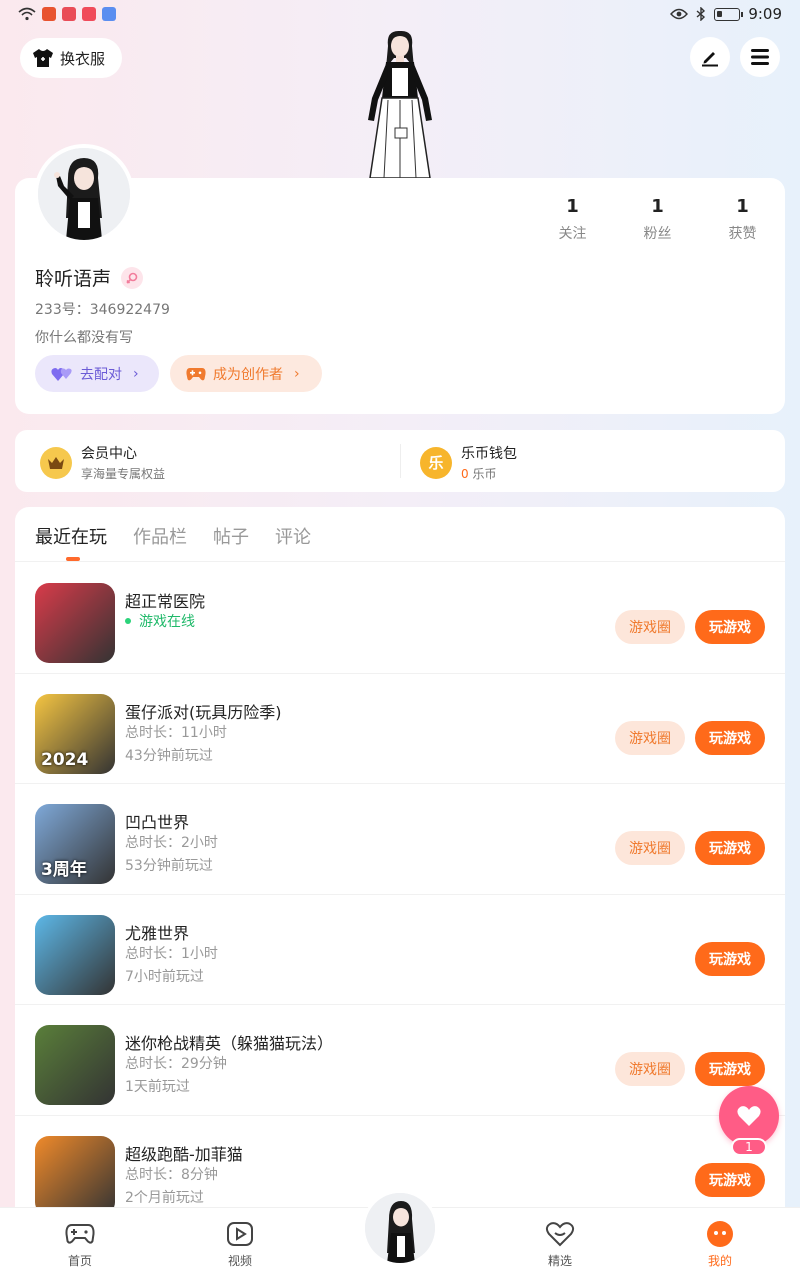  Describe the element at coordinates (71, 542) in the screenshot. I see `tab-recently-played: 最近在玩` at that location.